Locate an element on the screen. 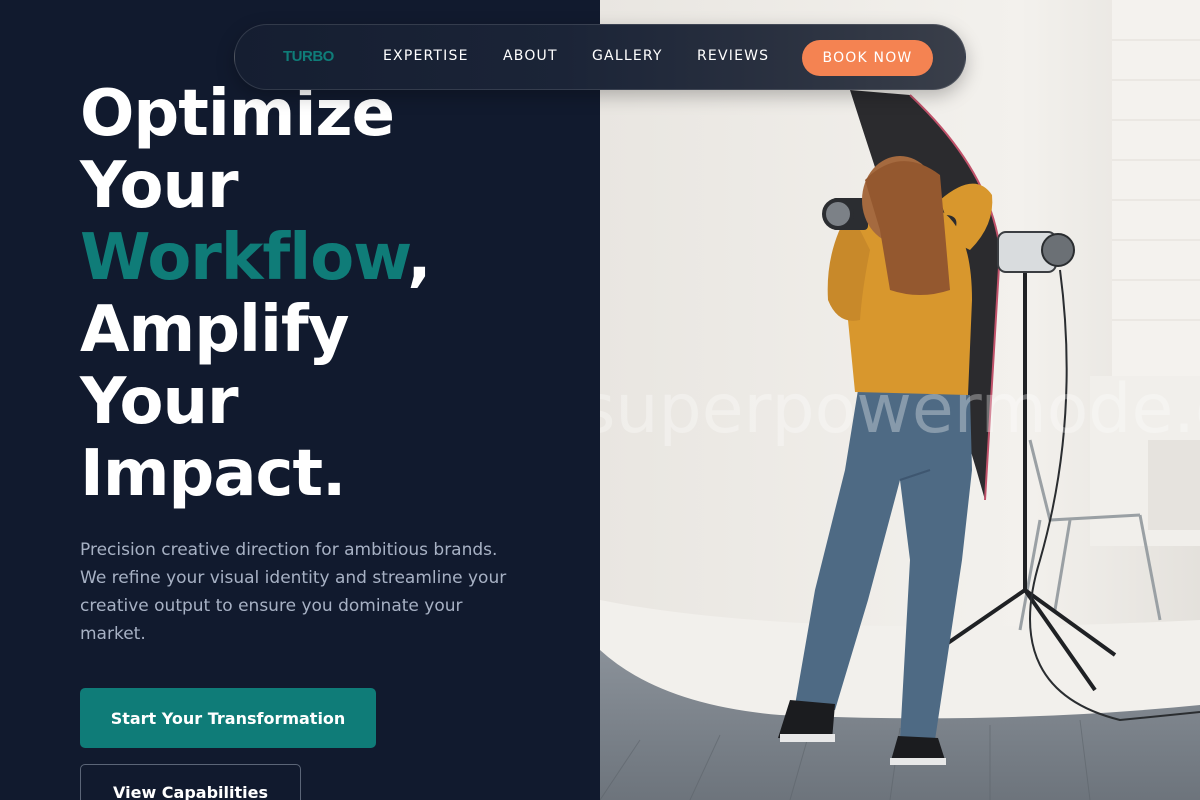 This screenshot has width=1200, height=800. headline-line-3: Workflow, is located at coordinates (256, 258).